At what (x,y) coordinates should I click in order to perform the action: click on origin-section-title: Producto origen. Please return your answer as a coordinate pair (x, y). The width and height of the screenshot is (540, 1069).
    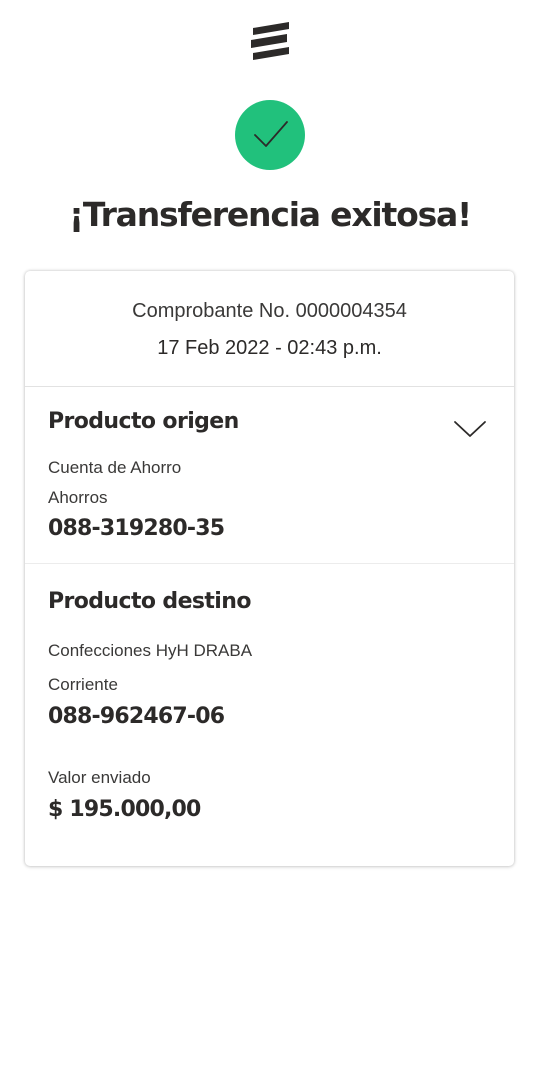
    Looking at the image, I should click on (143, 421).